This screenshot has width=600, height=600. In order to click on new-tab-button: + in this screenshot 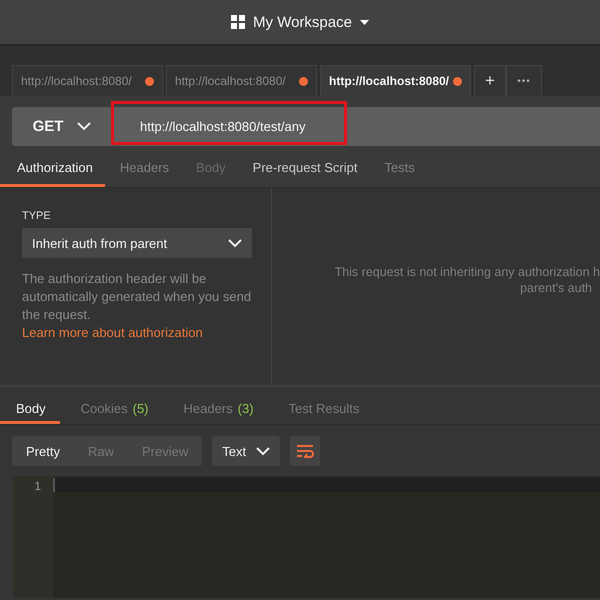, I will do `click(490, 80)`.